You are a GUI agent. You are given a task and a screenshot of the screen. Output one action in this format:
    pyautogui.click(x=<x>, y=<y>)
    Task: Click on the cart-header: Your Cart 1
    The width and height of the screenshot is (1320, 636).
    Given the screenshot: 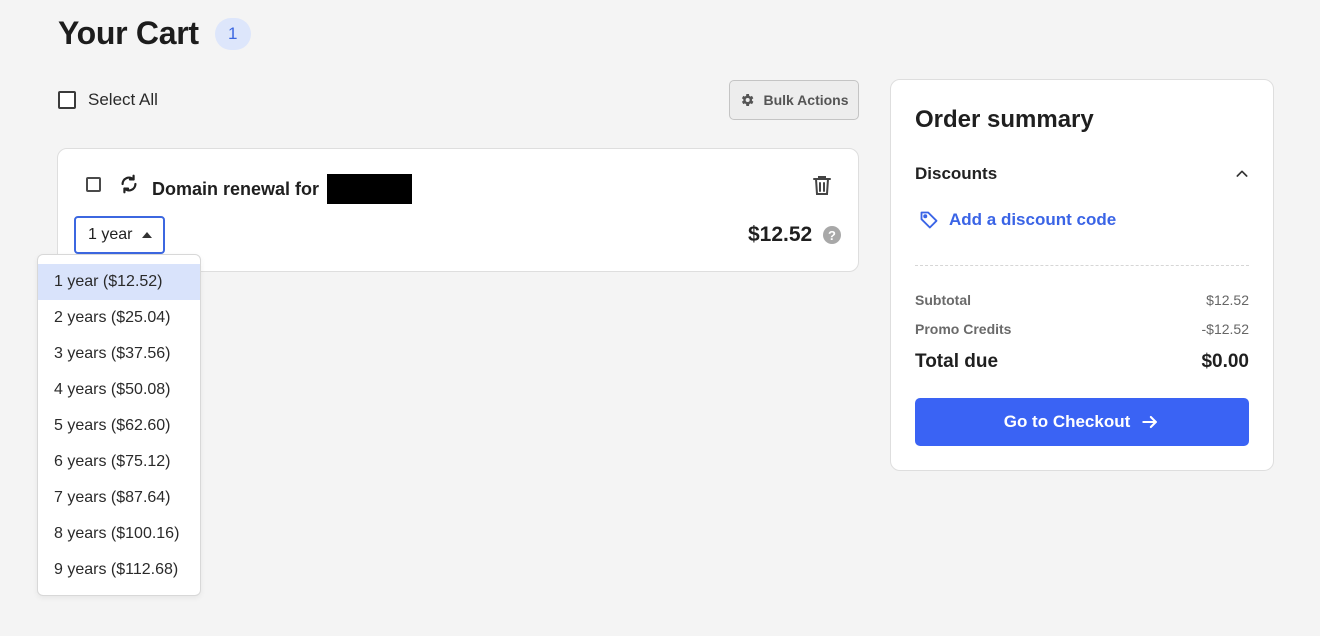 What is the action you would take?
    pyautogui.click(x=154, y=33)
    